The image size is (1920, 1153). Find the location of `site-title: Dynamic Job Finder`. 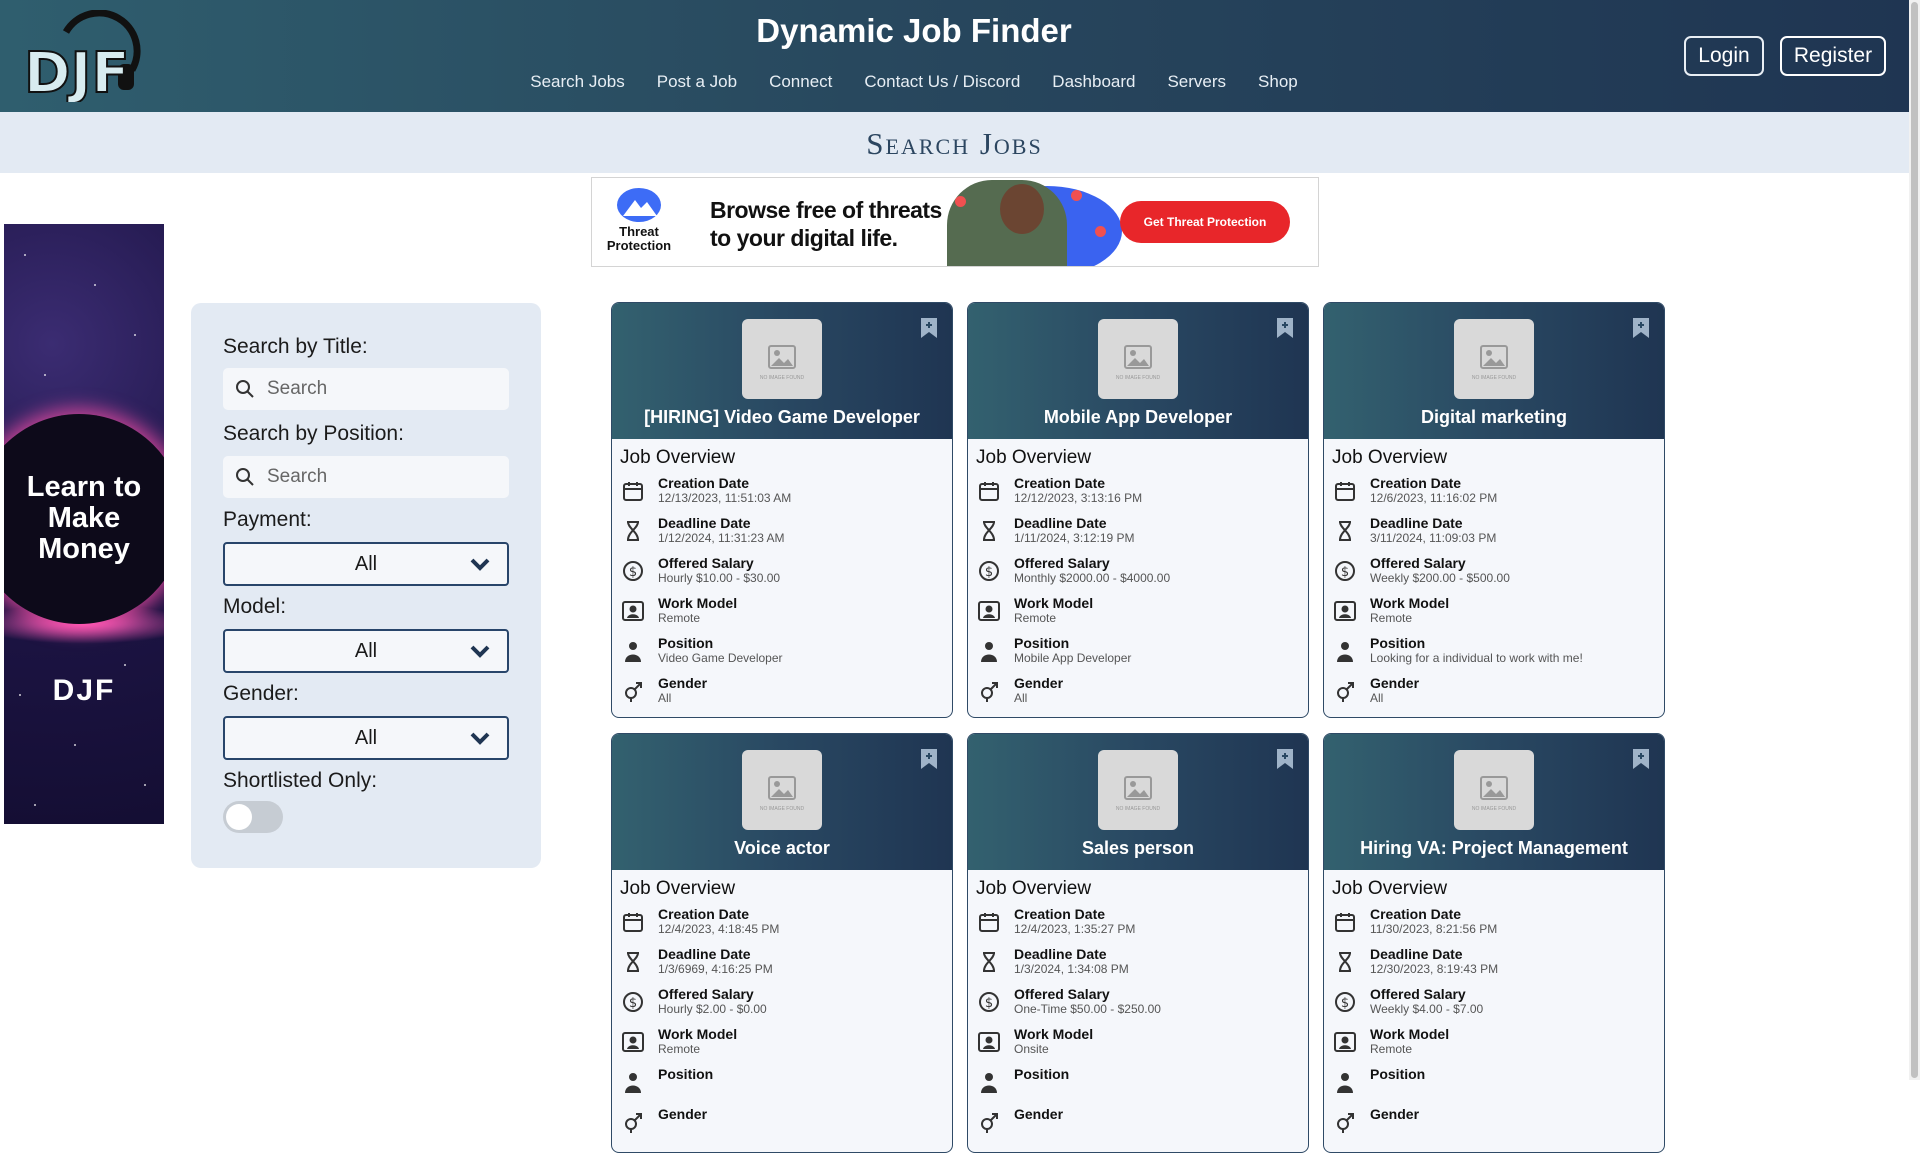

site-title: Dynamic Job Finder is located at coordinates (914, 30).